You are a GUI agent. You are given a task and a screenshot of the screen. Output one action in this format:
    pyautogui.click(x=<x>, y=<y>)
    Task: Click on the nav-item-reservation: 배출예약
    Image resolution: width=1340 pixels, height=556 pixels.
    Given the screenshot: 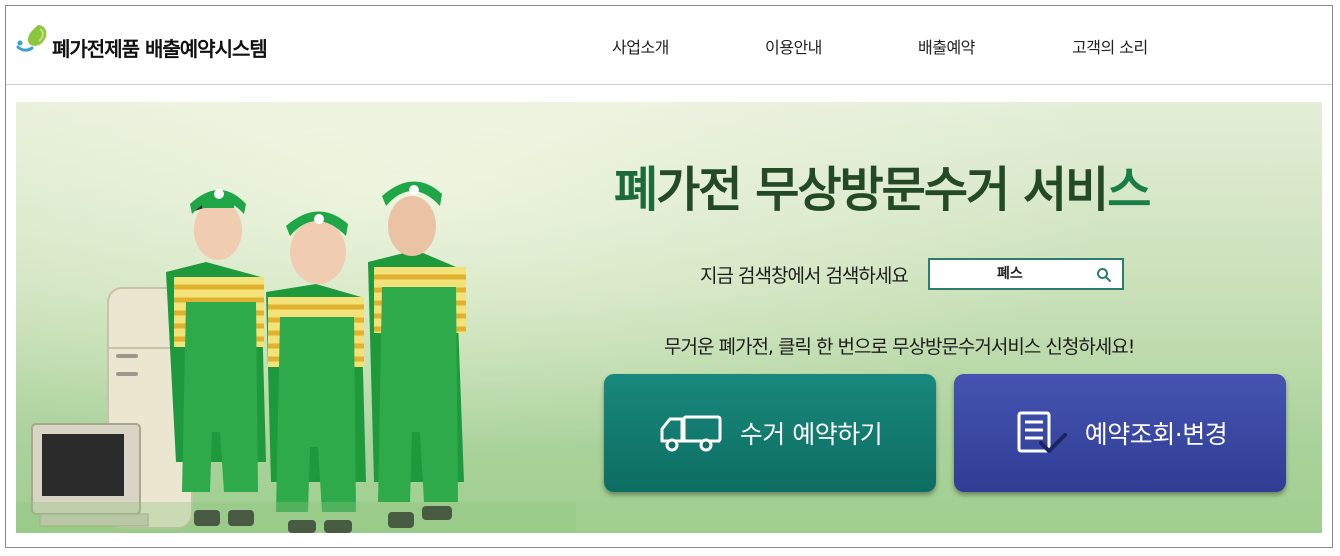 What is the action you would take?
    pyautogui.click(x=946, y=46)
    